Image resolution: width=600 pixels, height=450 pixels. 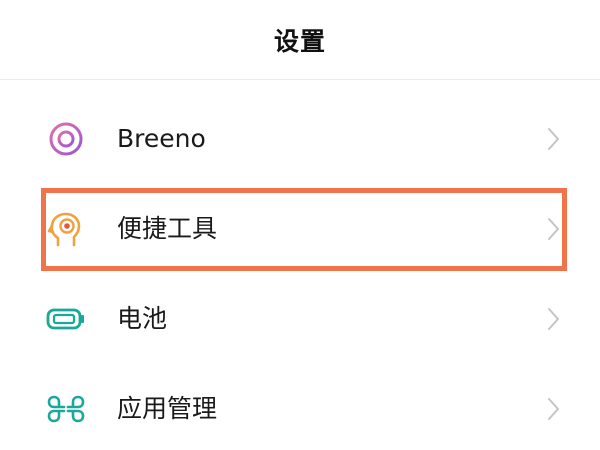 What do you see at coordinates (66, 139) in the screenshot?
I see `breeno-ring-icon` at bounding box center [66, 139].